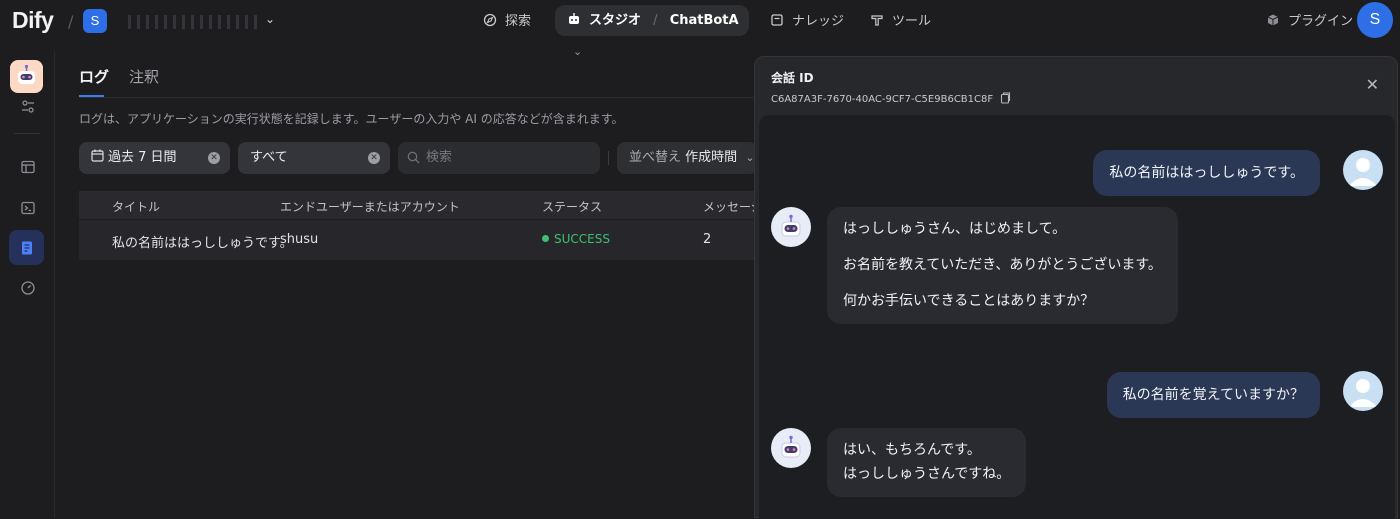 This screenshot has height=519, width=1400. Describe the element at coordinates (203, 22) in the screenshot. I see `workspace-name` at that location.